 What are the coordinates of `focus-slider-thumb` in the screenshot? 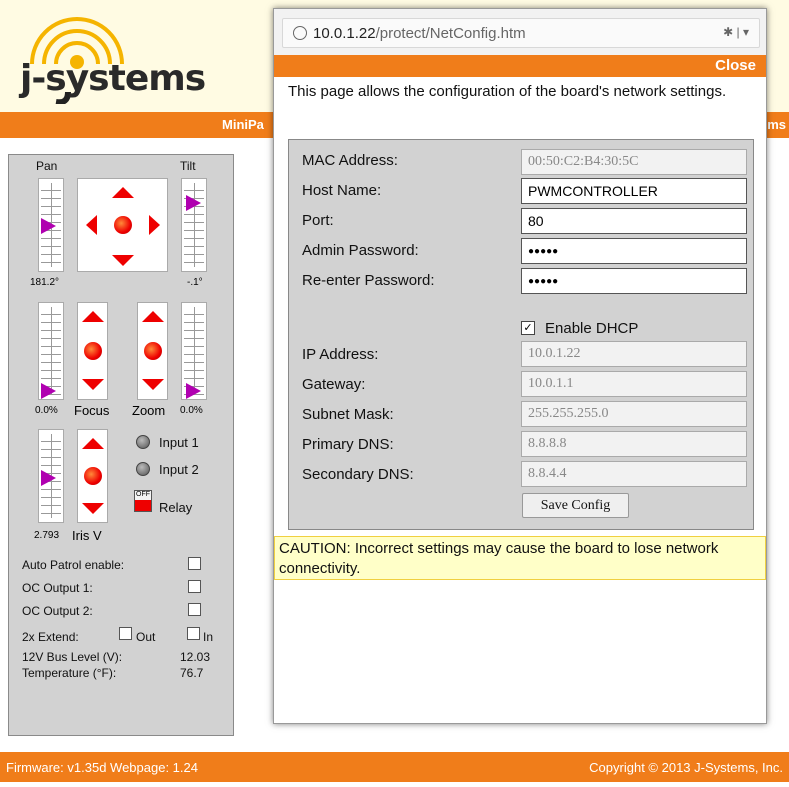 It's located at (48, 391).